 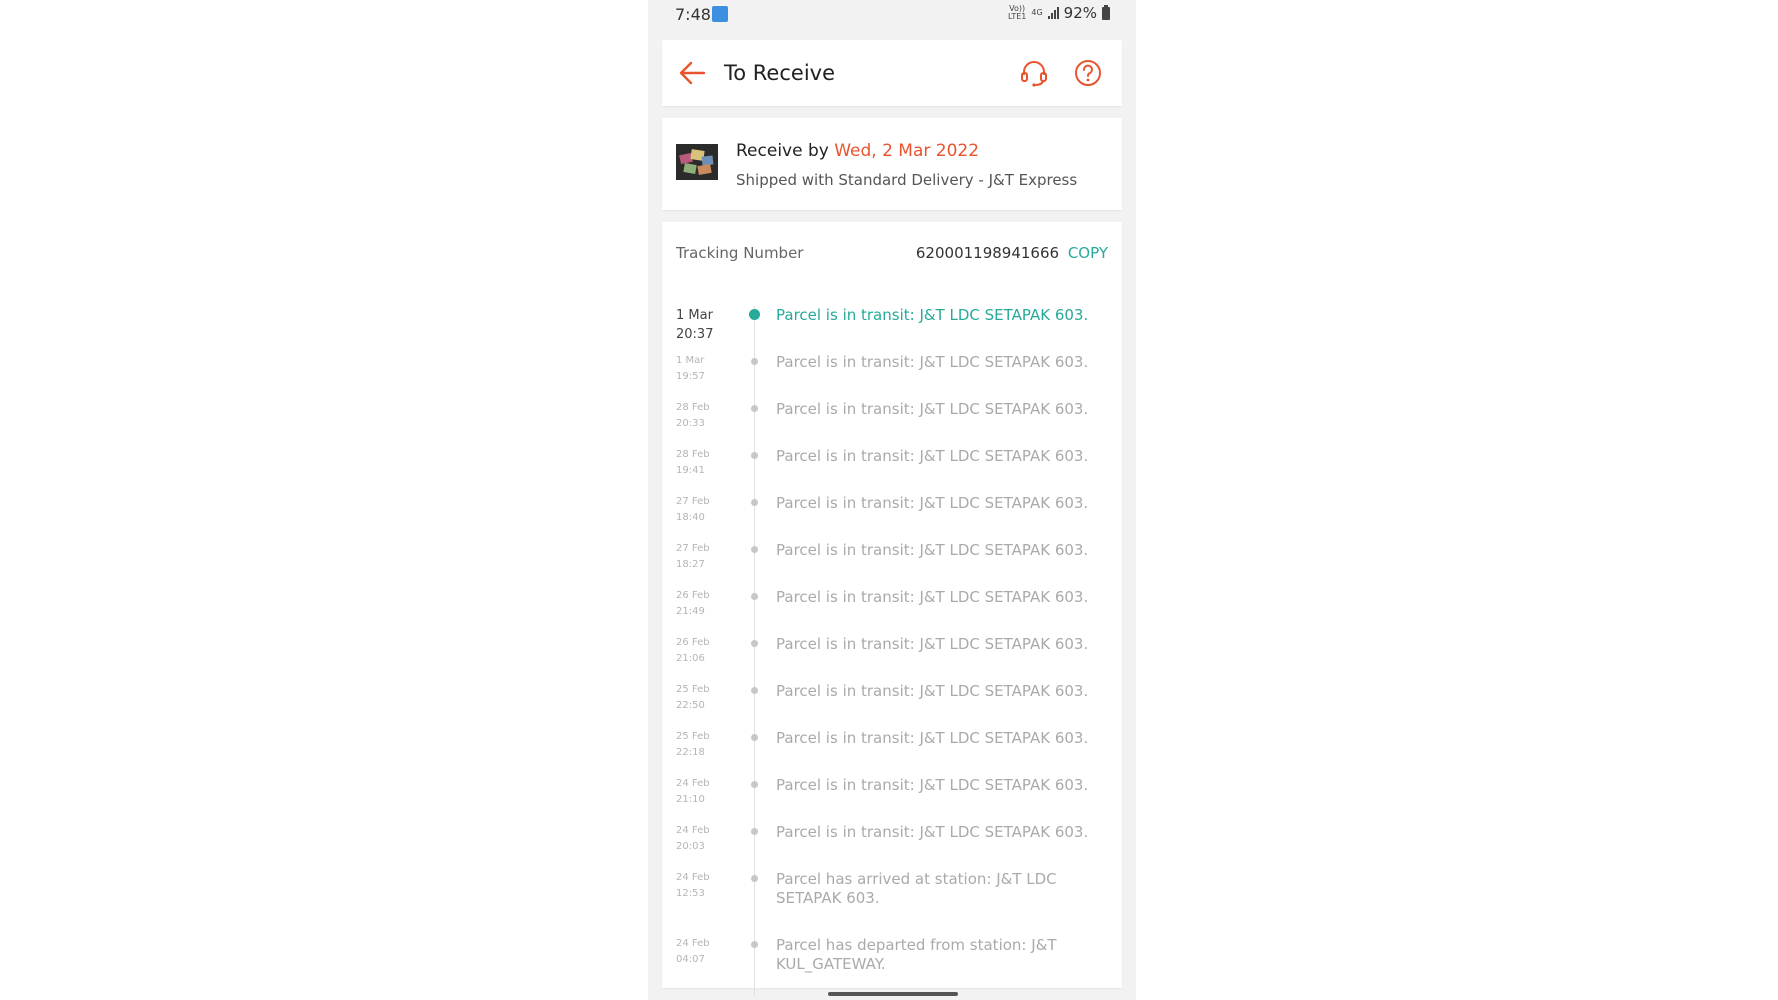 What do you see at coordinates (690, 752) in the screenshot?
I see `event-time: 22:18` at bounding box center [690, 752].